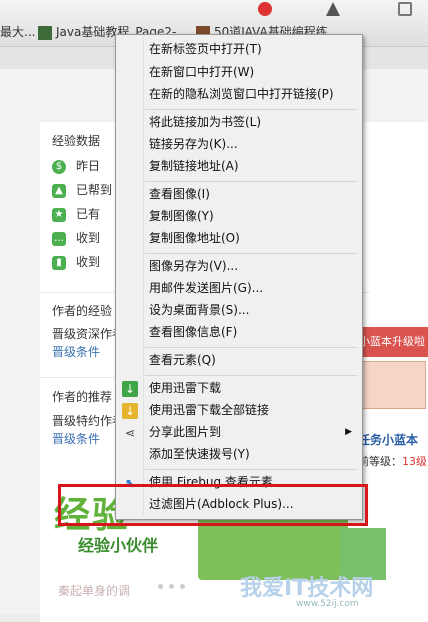 The image size is (428, 622). I want to click on star-icon: ★, so click(59, 214).